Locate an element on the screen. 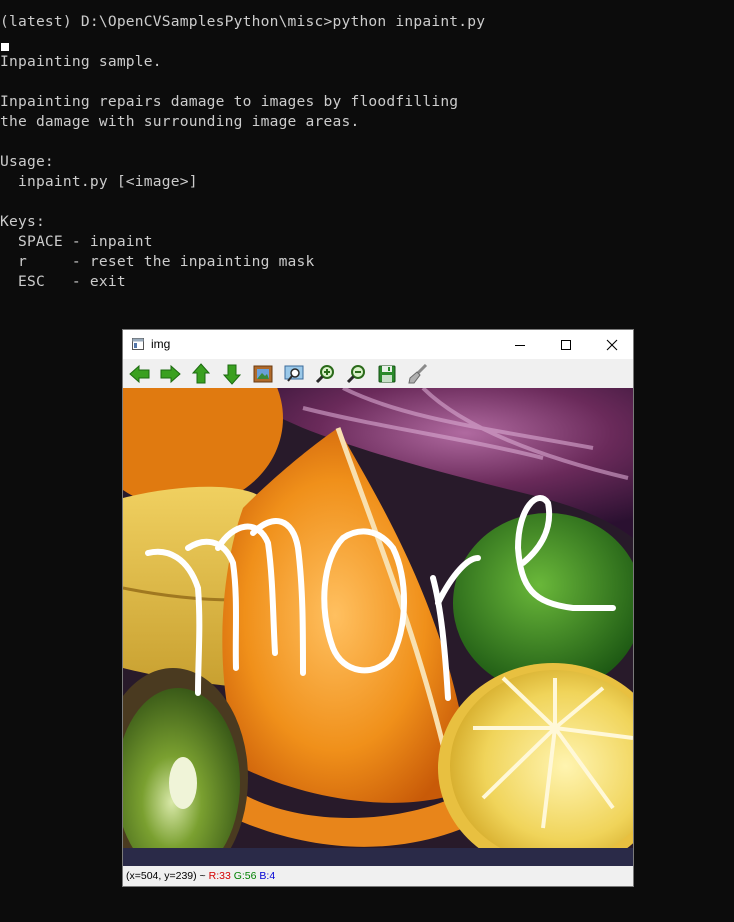  pan-up-button is located at coordinates (201, 374).